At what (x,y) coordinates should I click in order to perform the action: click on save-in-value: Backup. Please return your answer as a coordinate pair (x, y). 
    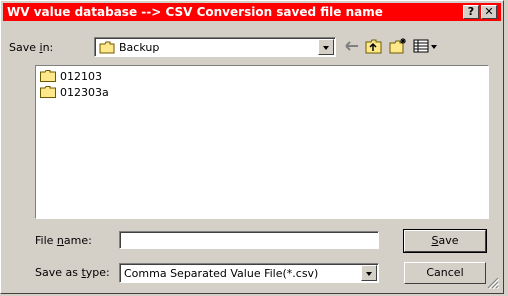
    Looking at the image, I should click on (139, 47).